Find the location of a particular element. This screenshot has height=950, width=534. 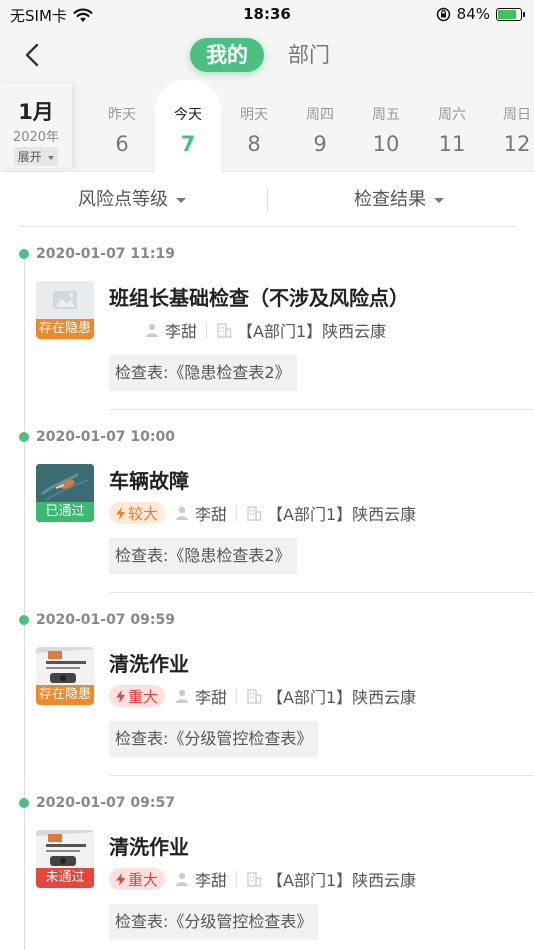

tab-dept: 部门 is located at coordinates (309, 55).